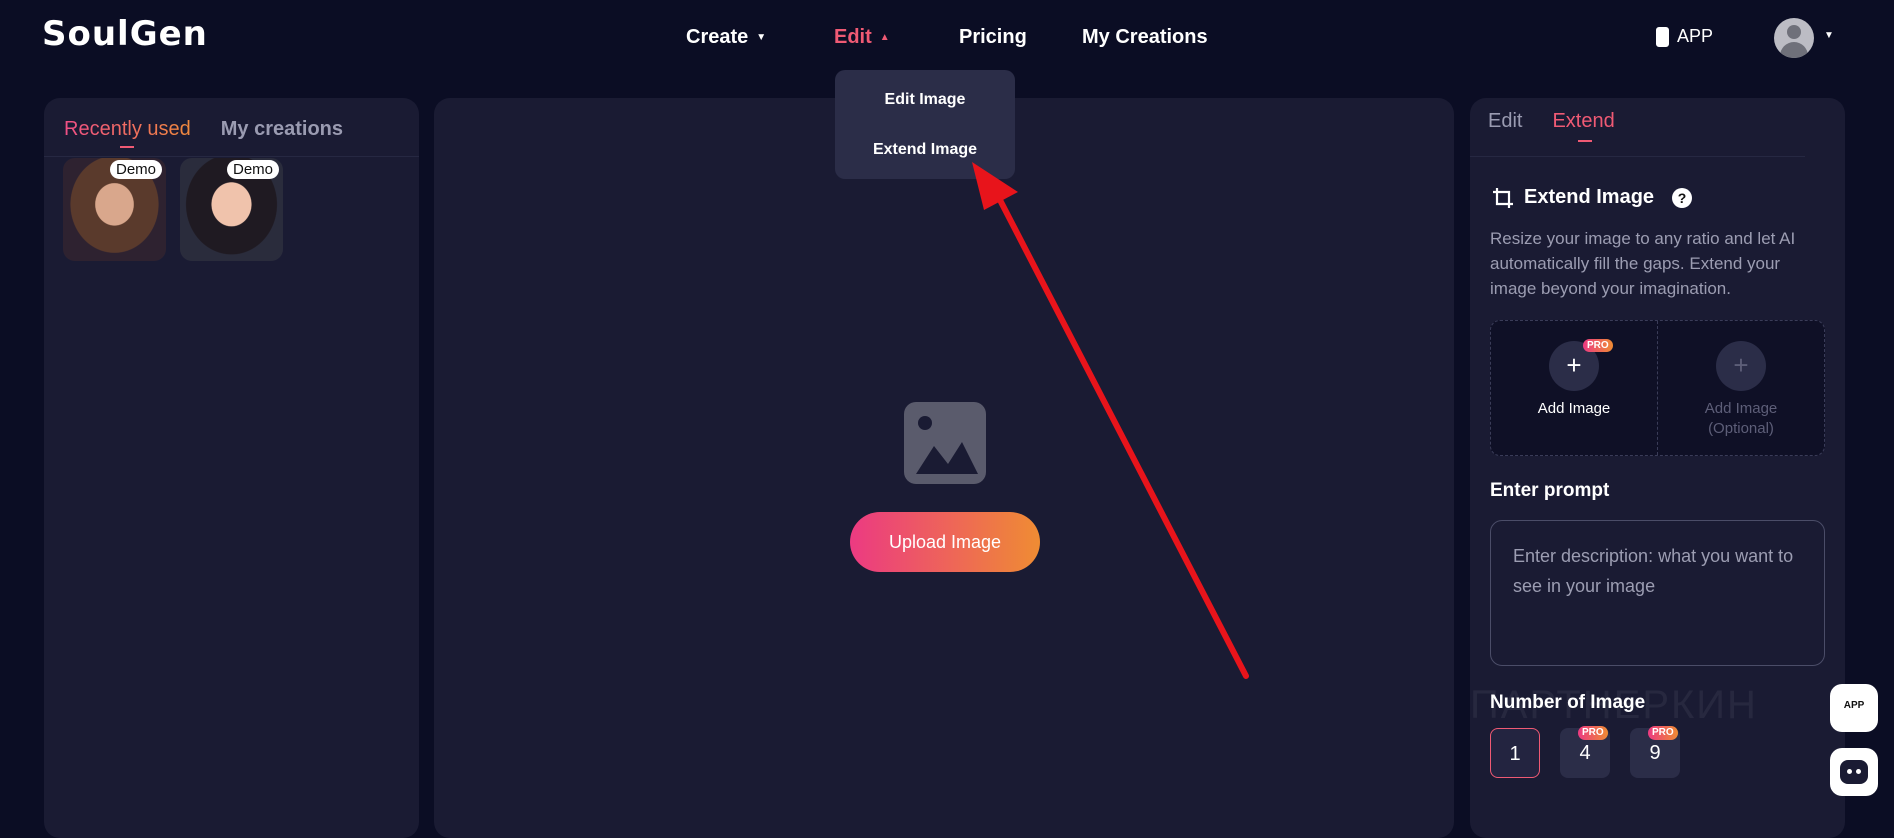  Describe the element at coordinates (925, 115) in the screenshot. I see `menu-item-edit-image: Edit Image` at that location.